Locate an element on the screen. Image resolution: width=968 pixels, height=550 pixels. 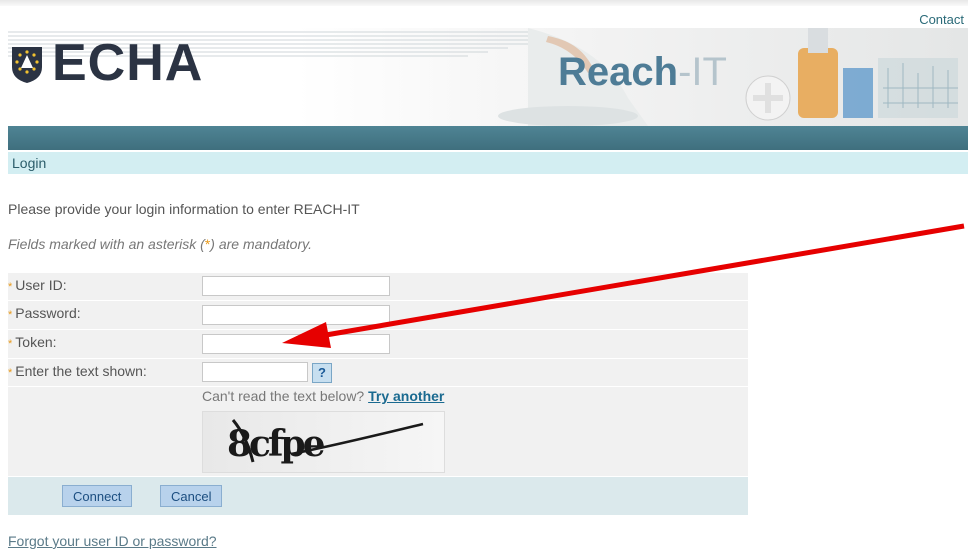
captcha-image: 8cfpe is located at coordinates (323, 442).